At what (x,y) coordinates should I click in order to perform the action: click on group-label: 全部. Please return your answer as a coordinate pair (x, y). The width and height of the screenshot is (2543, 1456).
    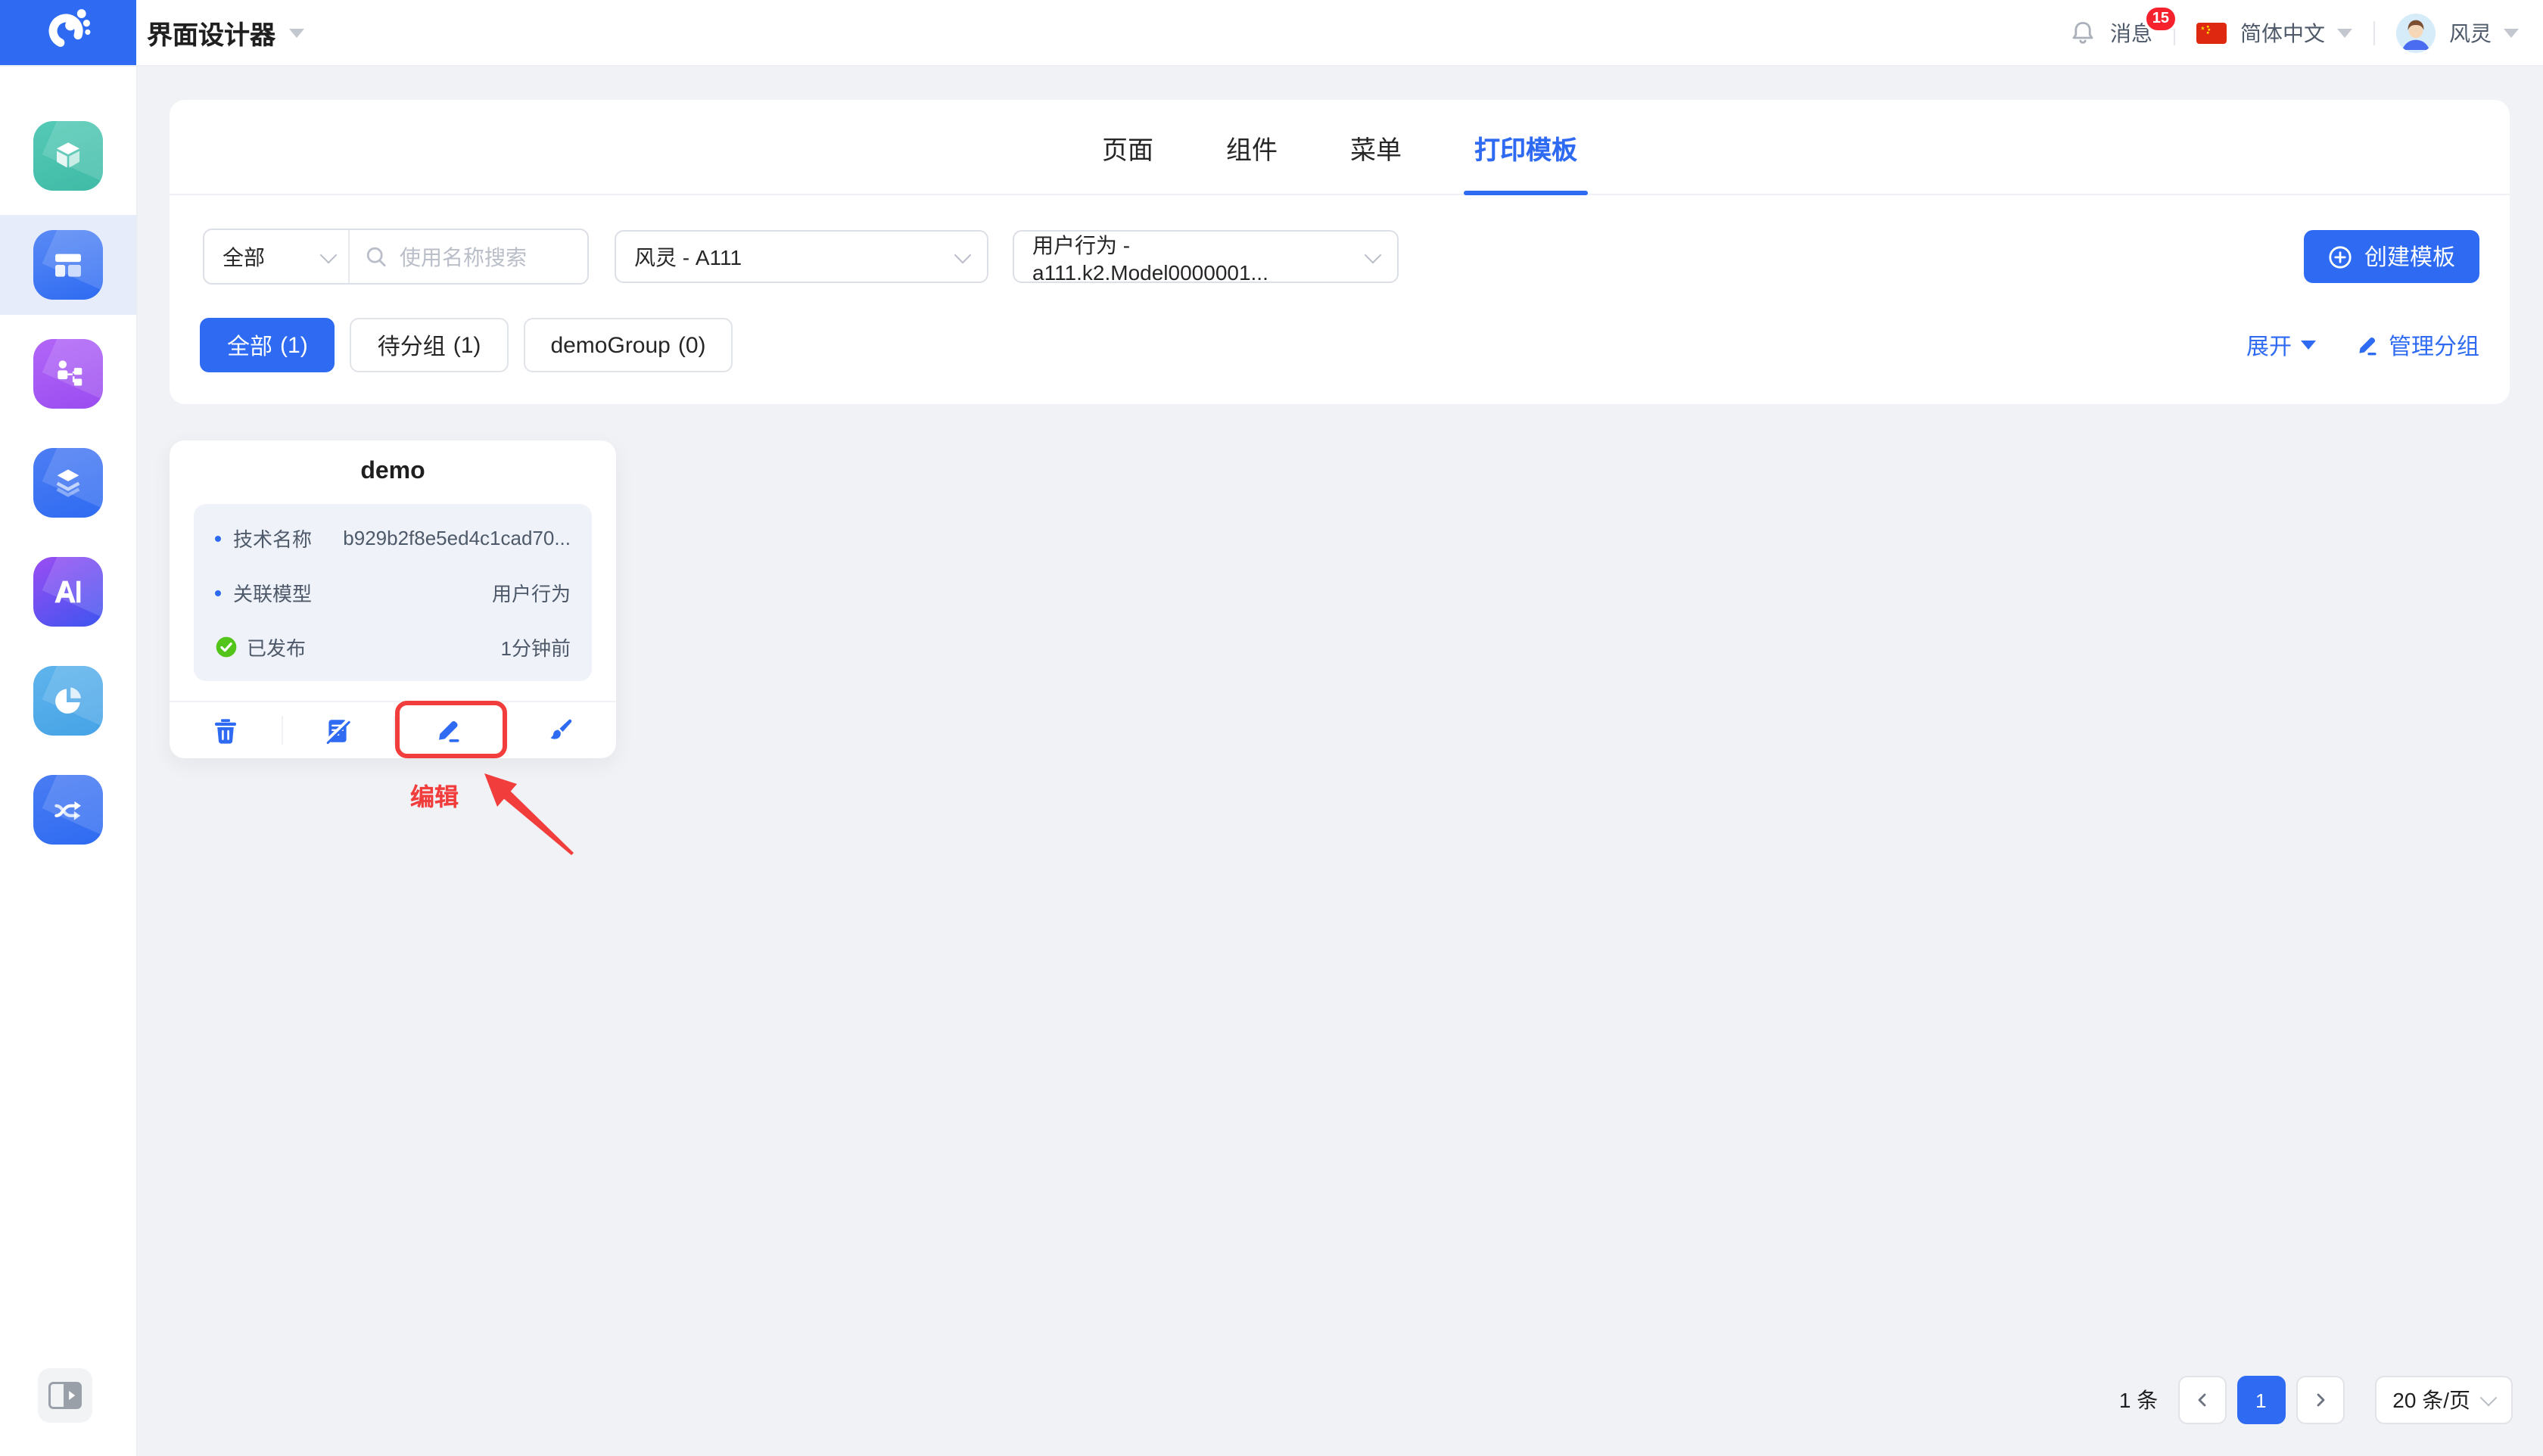
    Looking at the image, I should click on (250, 346).